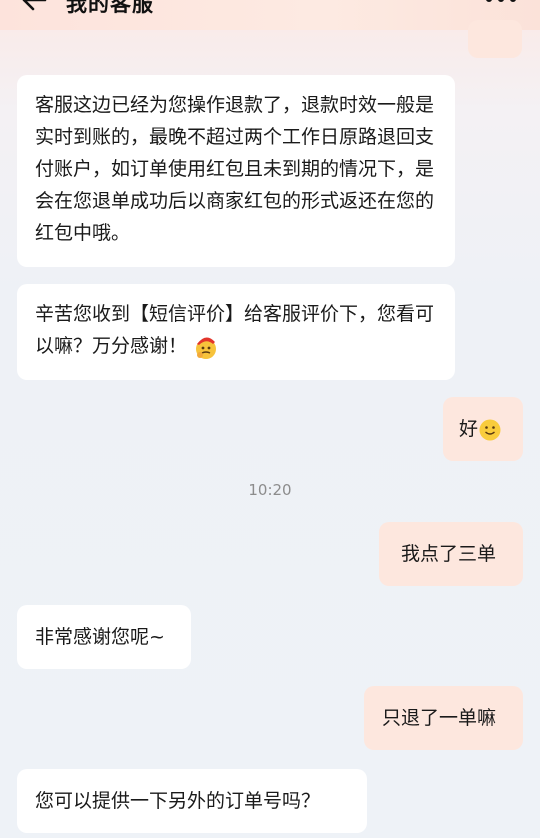 Image resolution: width=540 pixels, height=838 pixels. I want to click on message-text: 辛苦您收到【短信评价】给客服评价下，您看可以嘛？万分感谢！, so click(235, 330).